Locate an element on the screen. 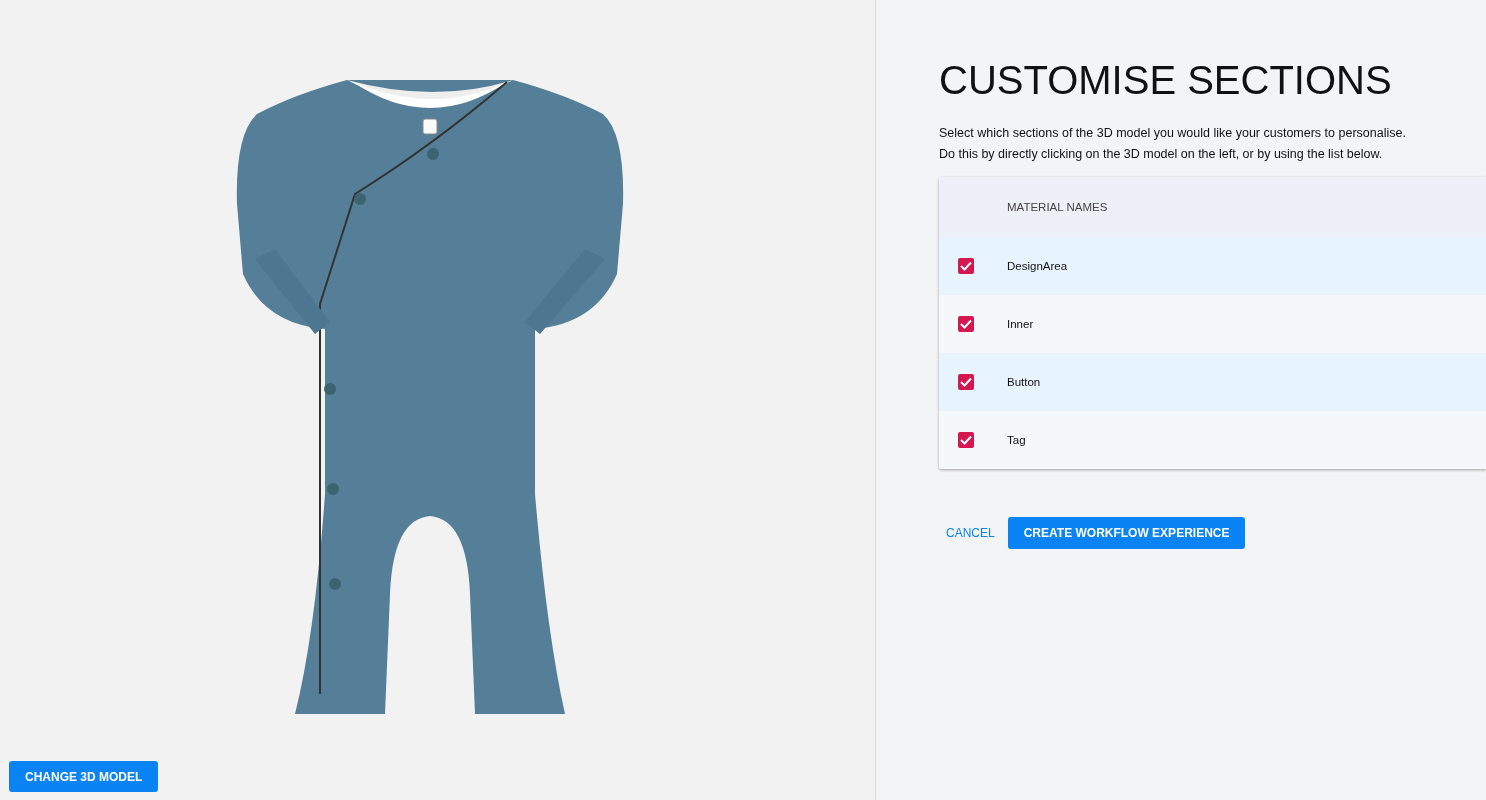 This screenshot has width=1486, height=800. description-text: Select which sections of the 3D model you would like your customers to personalise. is located at coordinates (1173, 133).